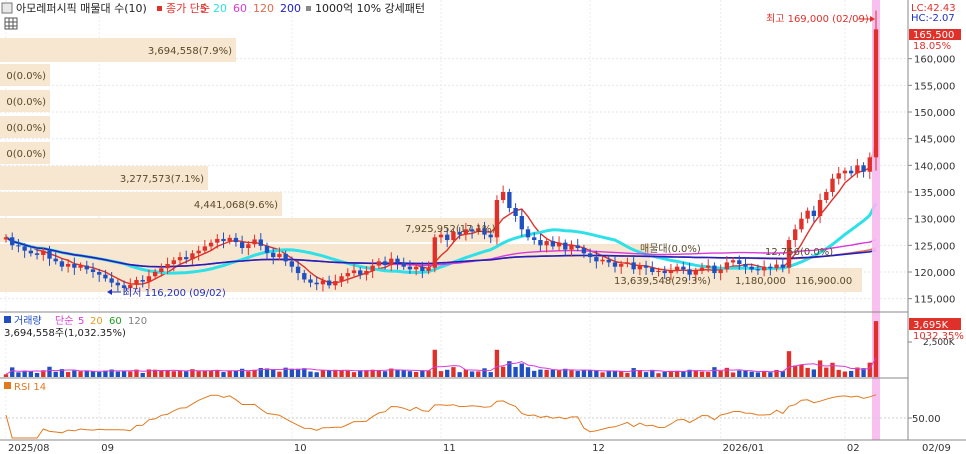  Describe the element at coordinates (7, 8) in the screenshot. I see `panel-menu-icon` at that location.